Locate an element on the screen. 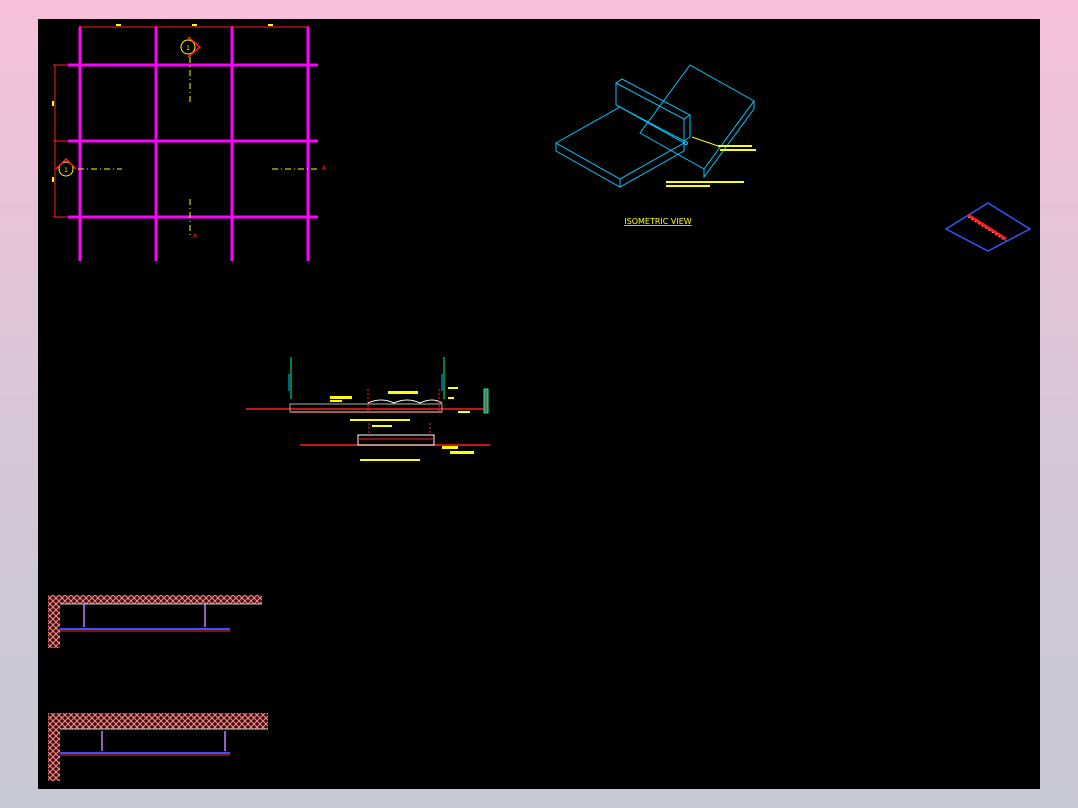 Image resolution: width=1078 pixels, height=808 pixels. grid-bubble-left: 1 is located at coordinates (66, 167).